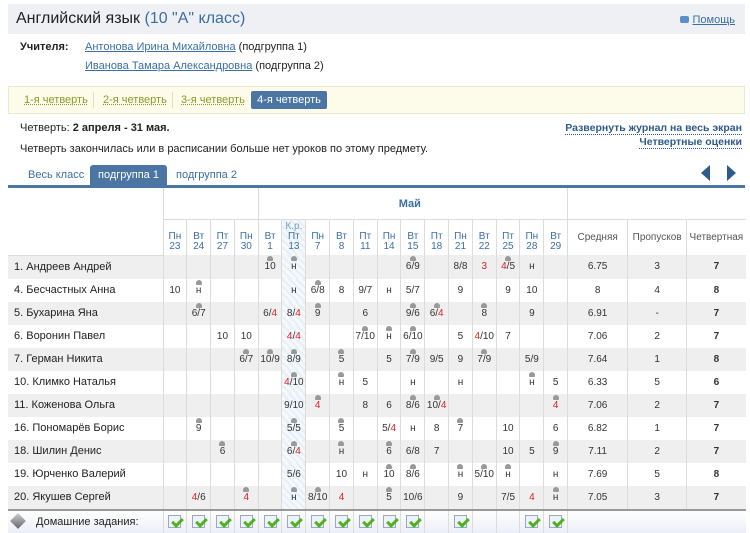 The image size is (750, 533). Describe the element at coordinates (85, 428) in the screenshot. I see `student-name: 16. Пономарёв Борис` at that location.